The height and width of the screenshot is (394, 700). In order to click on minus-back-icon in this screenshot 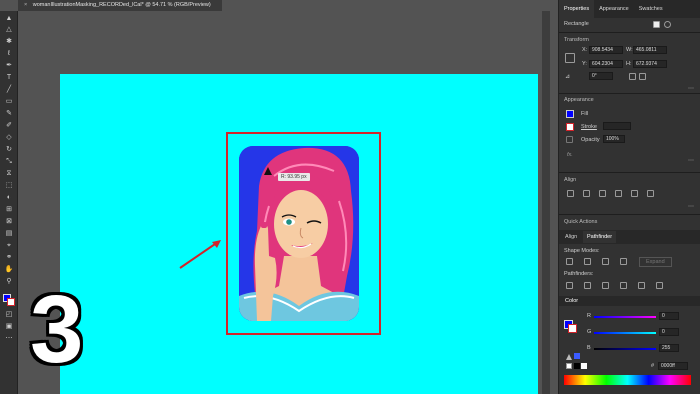, I will do `click(659, 285)`.